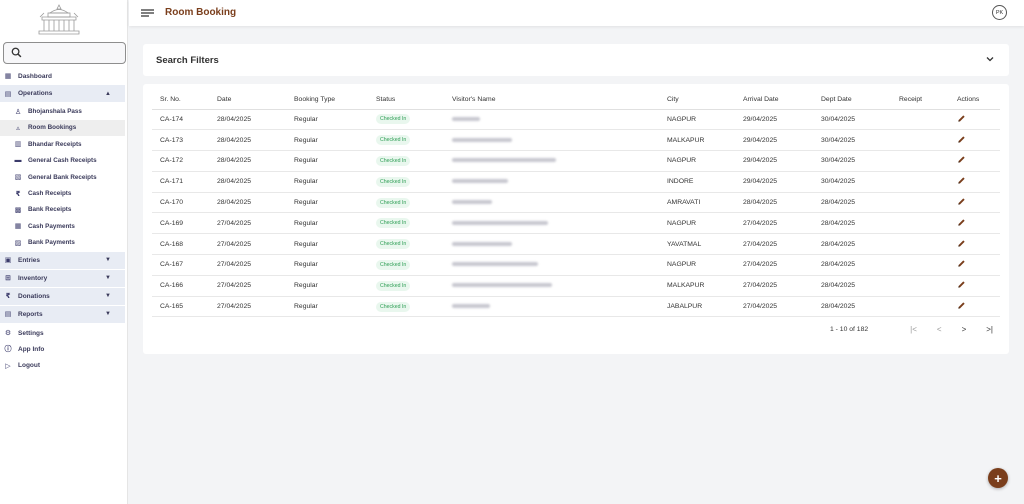  I want to click on sidebar-item-bank-payments: ▨ Bank Payments, so click(64, 243).